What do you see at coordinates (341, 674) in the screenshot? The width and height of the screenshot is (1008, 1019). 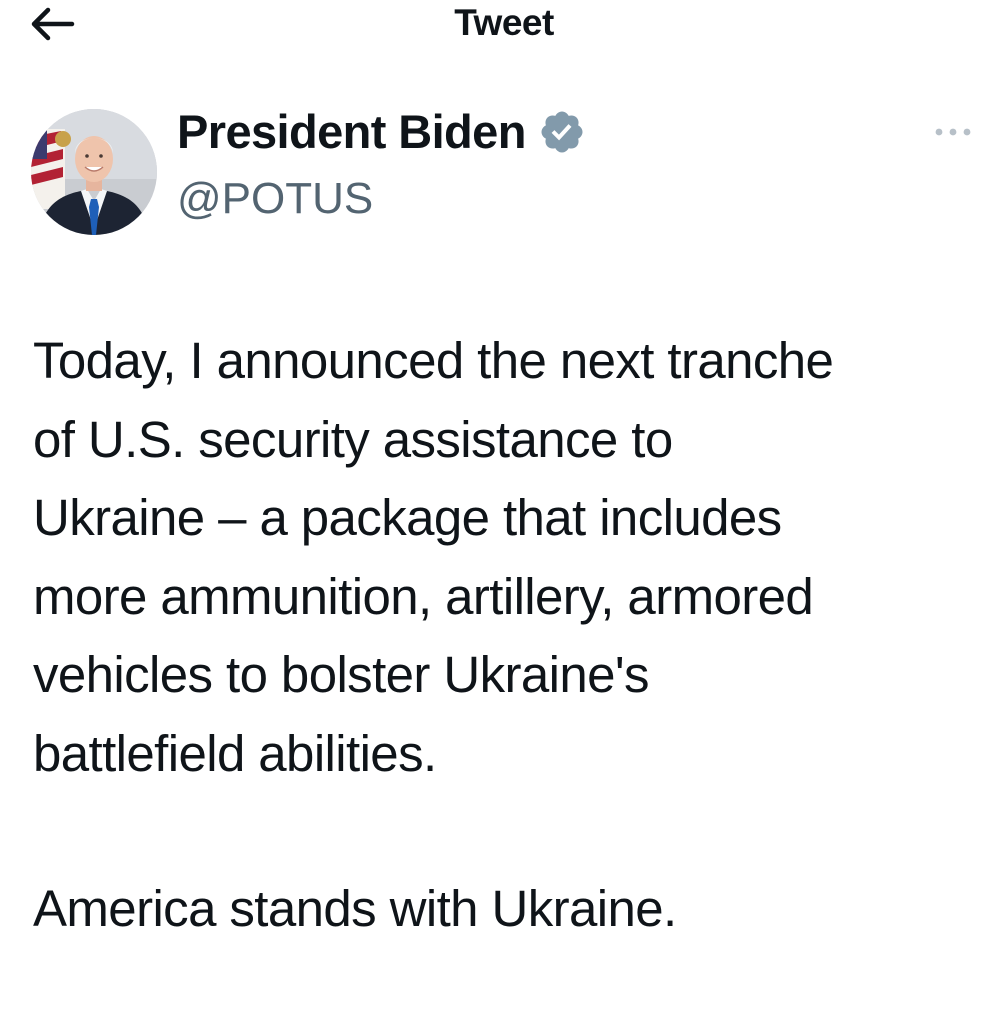 I see `tweet-line: vehicles to bolster Ukraine's` at bounding box center [341, 674].